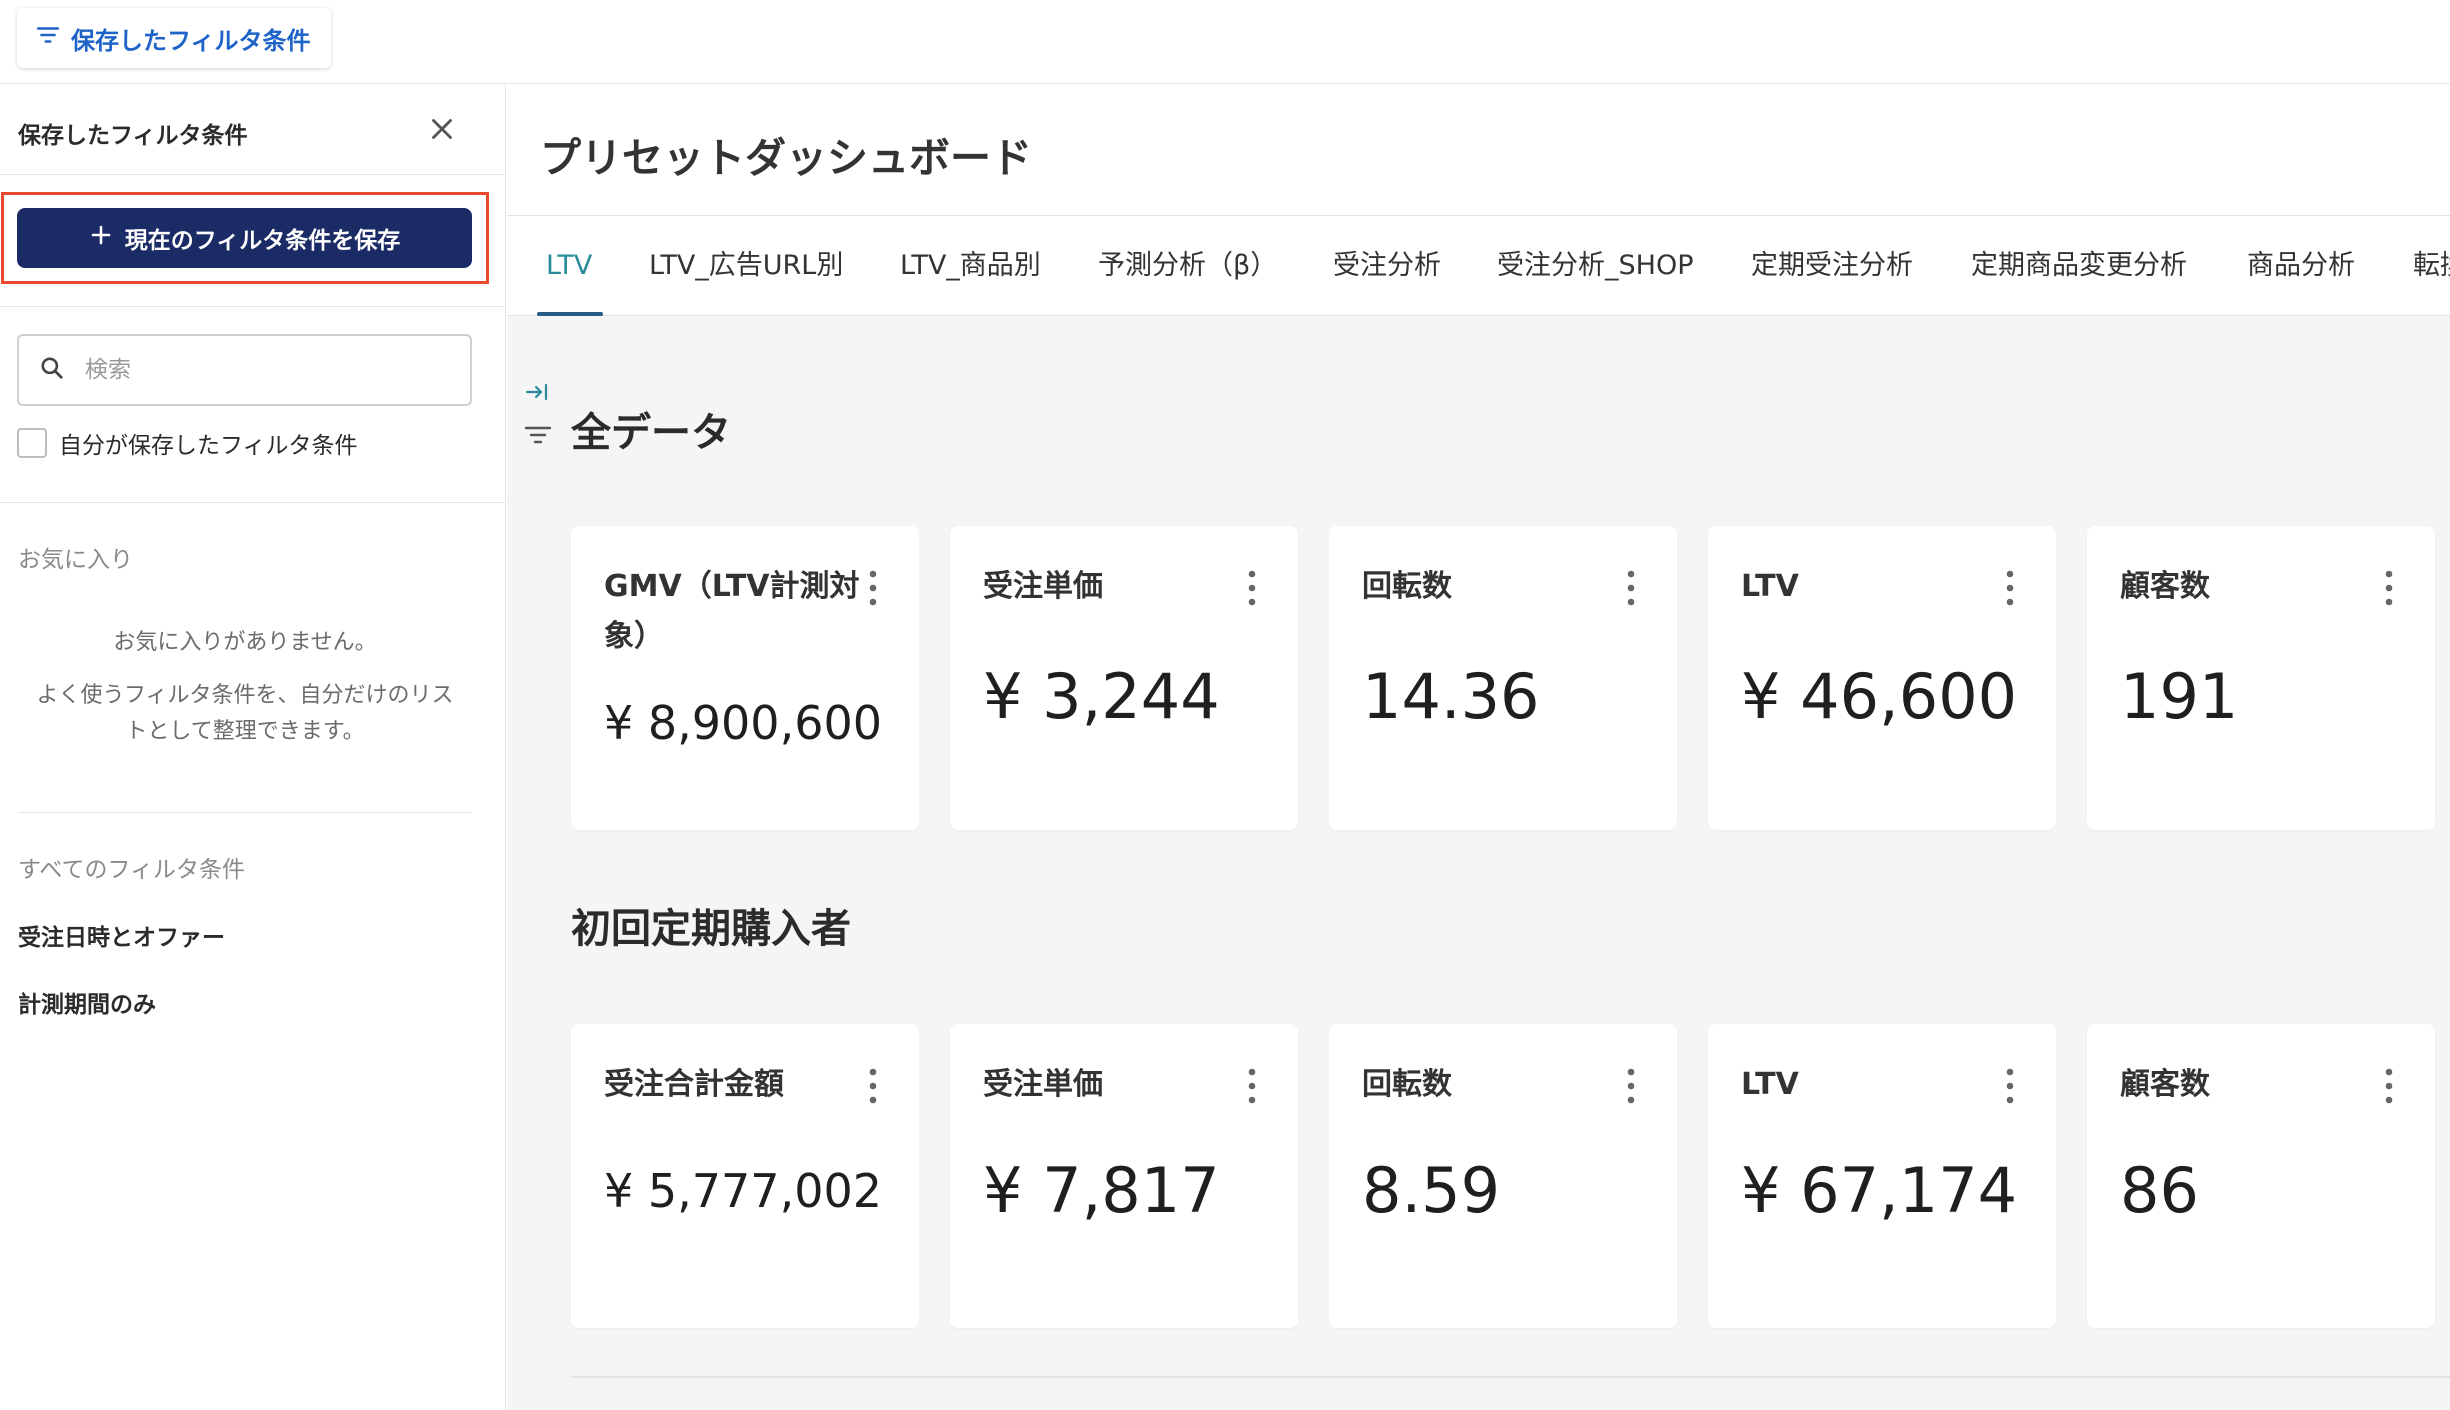 The height and width of the screenshot is (1410, 2450). Describe the element at coordinates (1478, 150) in the screenshot. I see `page-header: プリセットダッシュボード` at that location.